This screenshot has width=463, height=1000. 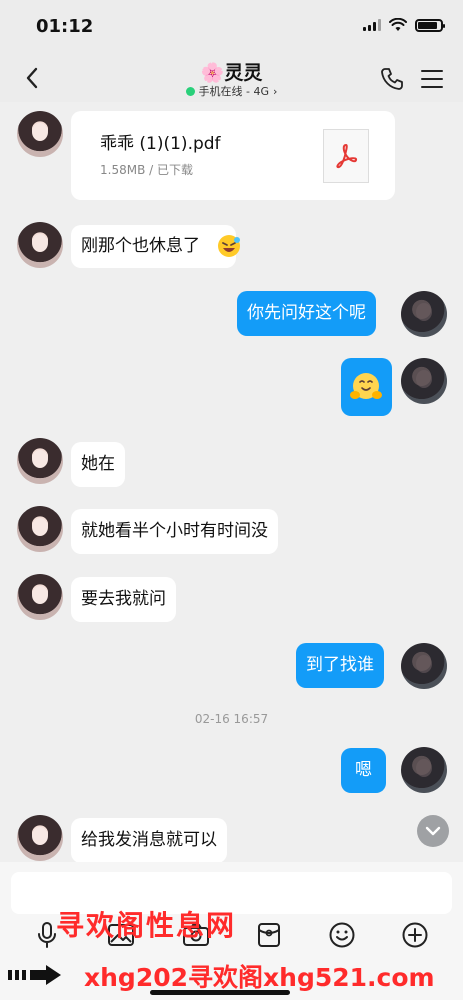 I want to click on message-text: 刚那个也休息了, so click(x=140, y=246).